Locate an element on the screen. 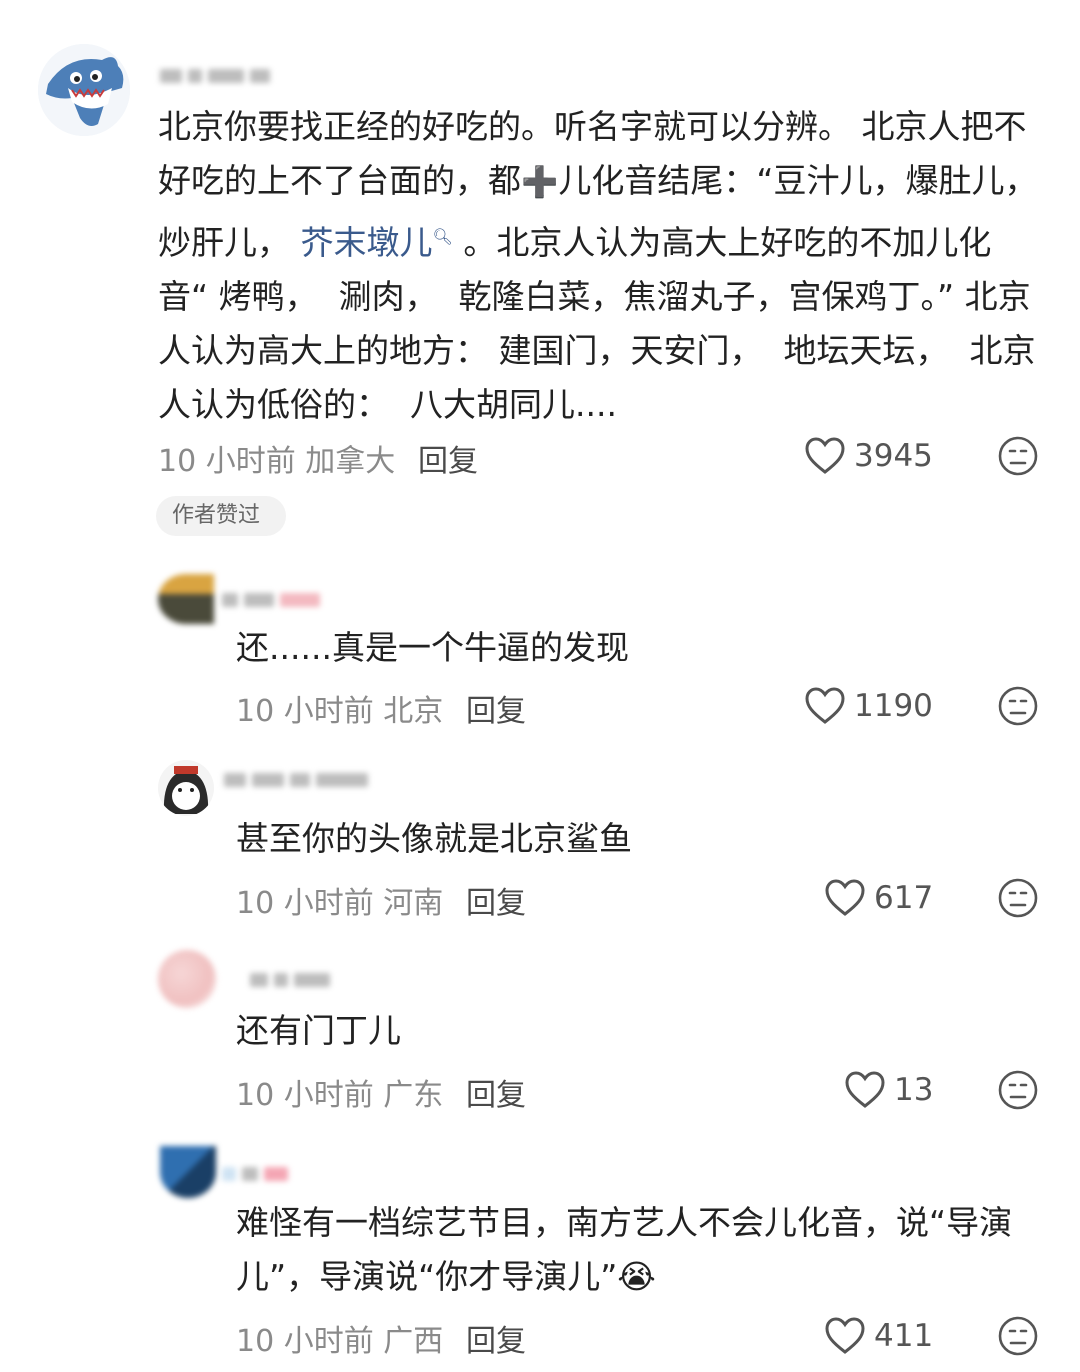 This screenshot has width=1080, height=1372. search-icon: 🔍︎ is located at coordinates (442, 236).